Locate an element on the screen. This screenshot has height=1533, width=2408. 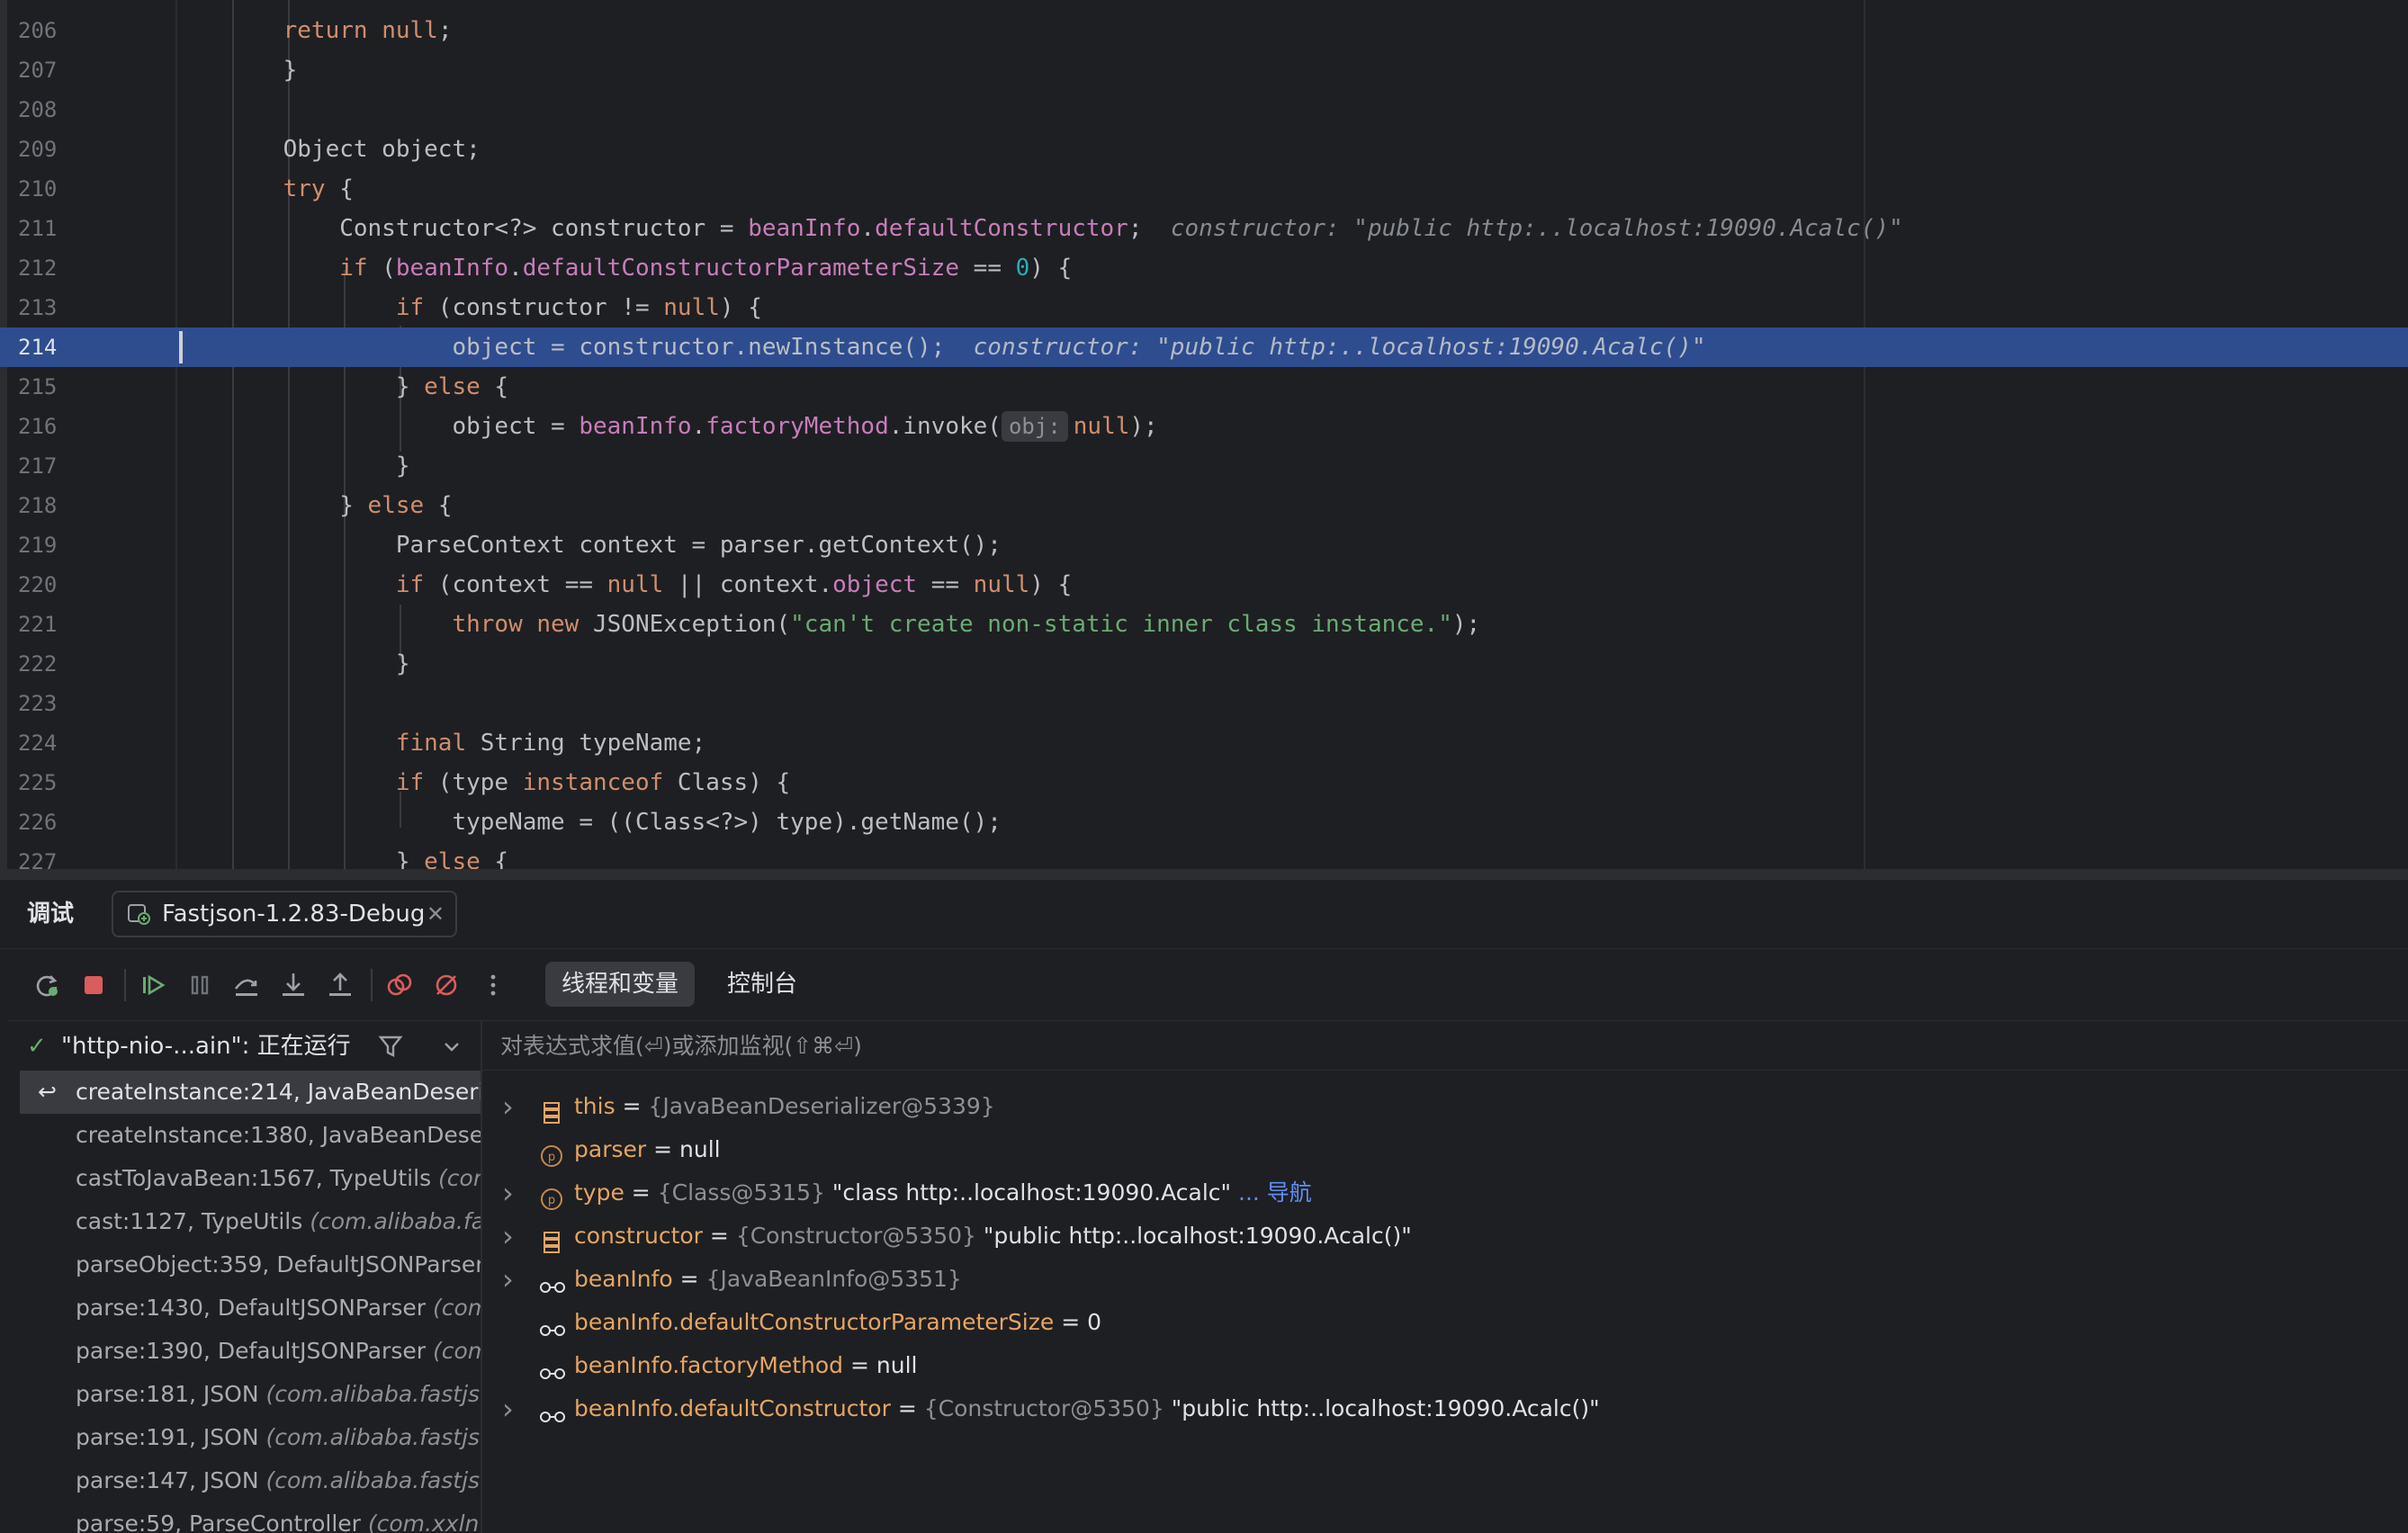
code-line: 215 } else { is located at coordinates (1204, 387).